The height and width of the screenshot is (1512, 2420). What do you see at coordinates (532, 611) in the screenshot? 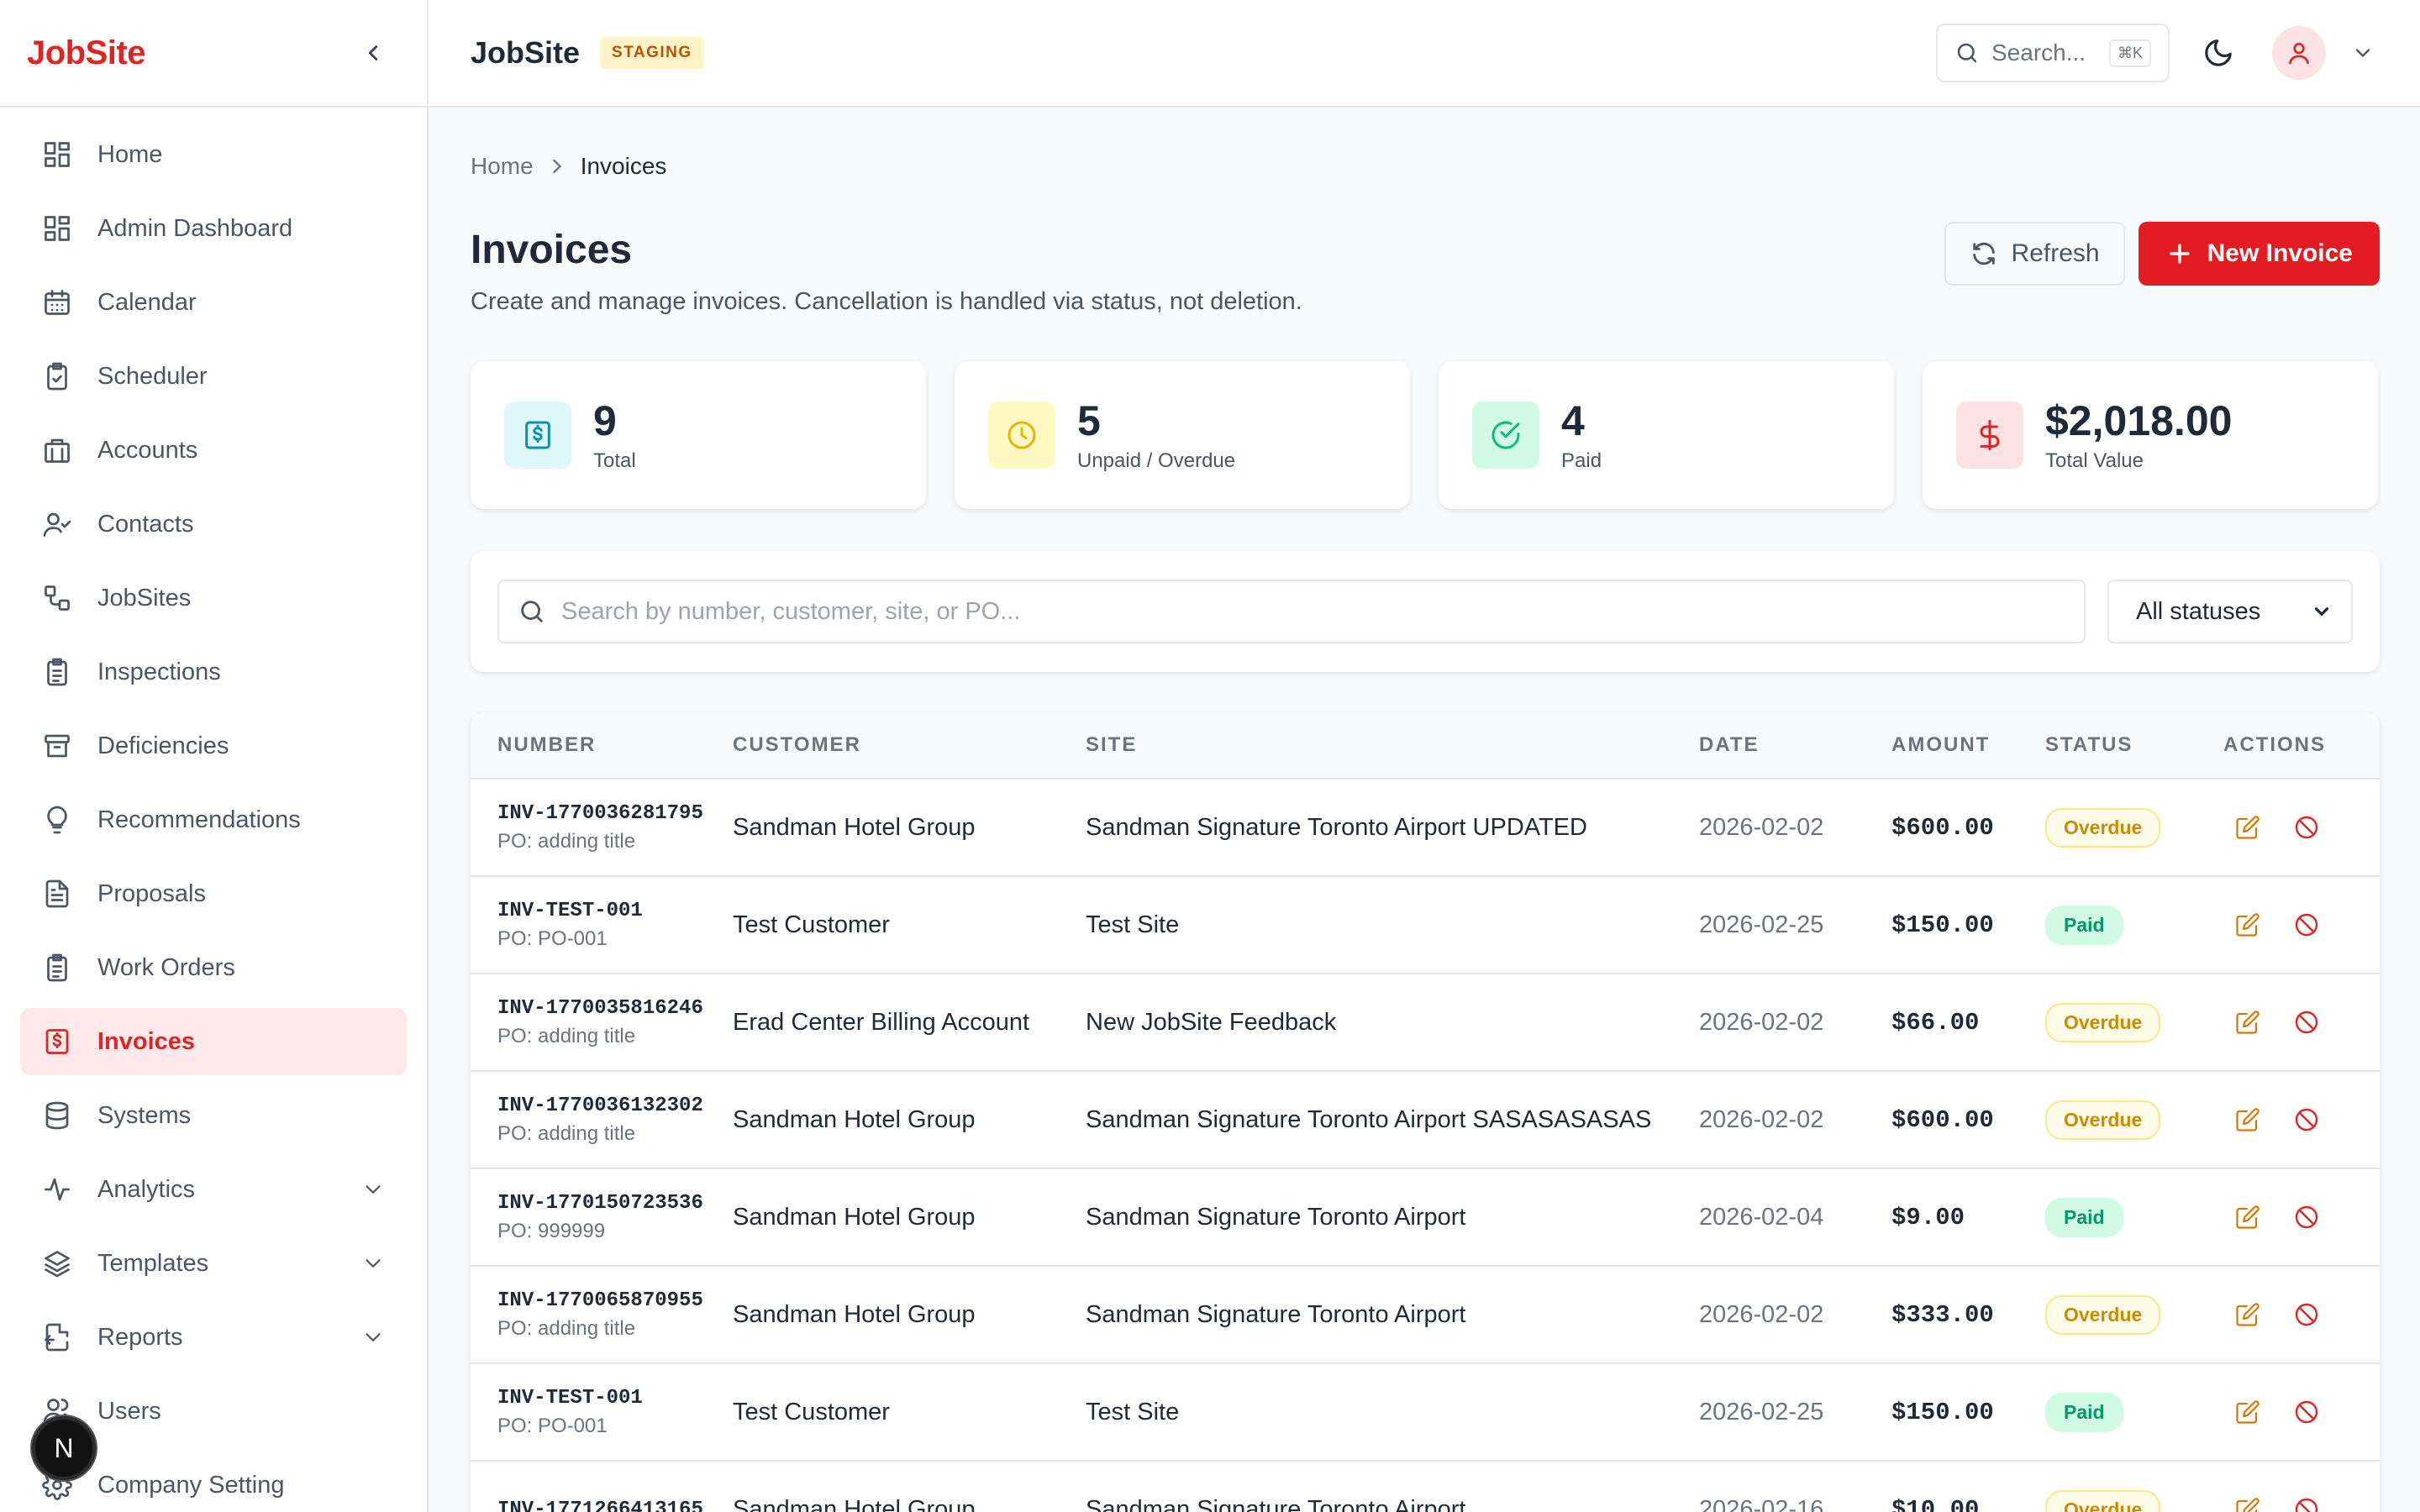
I see `search-icon` at bounding box center [532, 611].